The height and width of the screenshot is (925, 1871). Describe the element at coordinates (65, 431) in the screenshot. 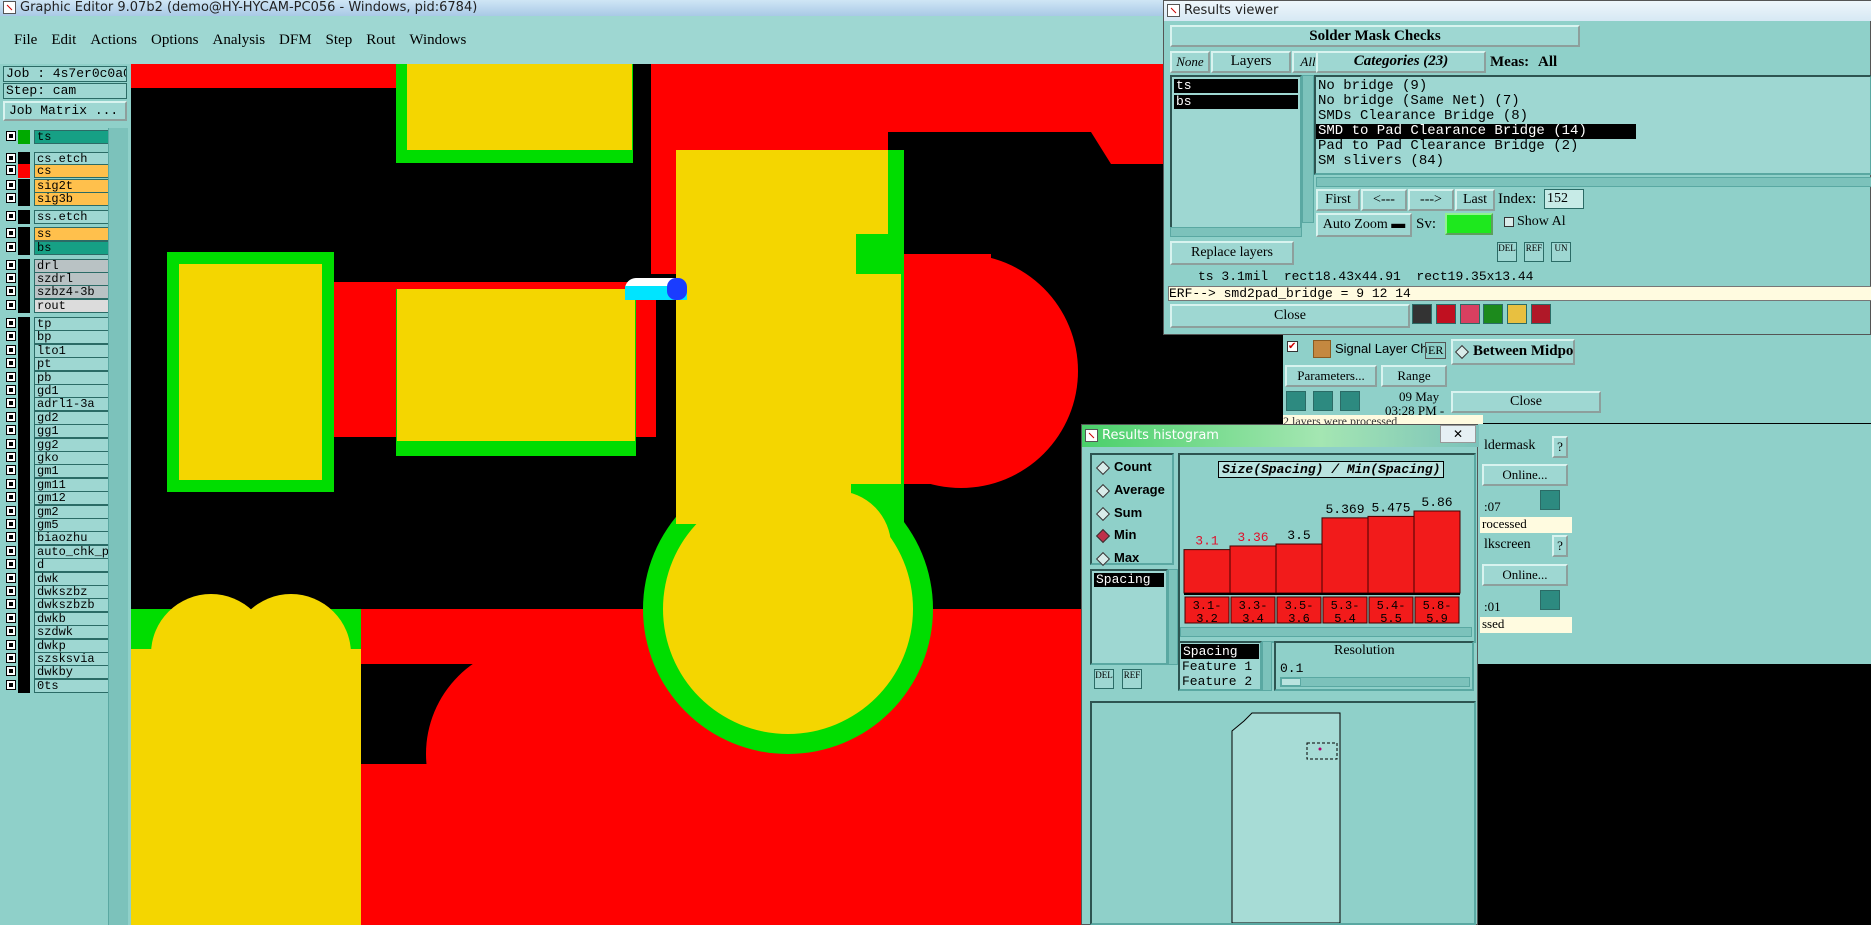

I see `layer-row: gg1` at that location.